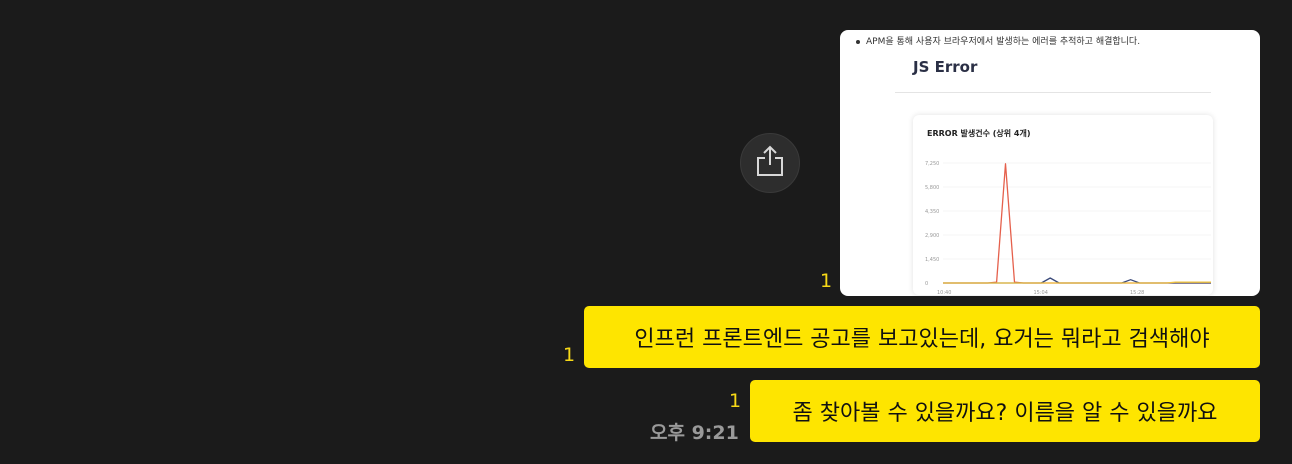  Describe the element at coordinates (1005, 413) in the screenshot. I see `message-text: 좀 찾아볼 수 있을까요? 이름을 알 수 있을까요` at that location.